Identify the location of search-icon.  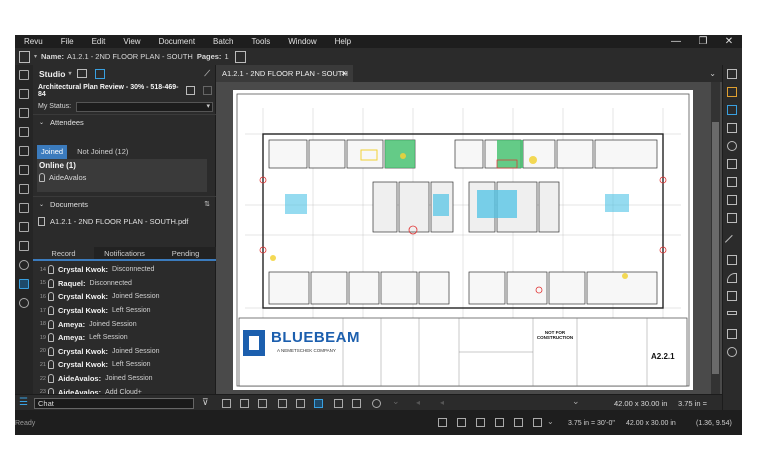
(24, 265).